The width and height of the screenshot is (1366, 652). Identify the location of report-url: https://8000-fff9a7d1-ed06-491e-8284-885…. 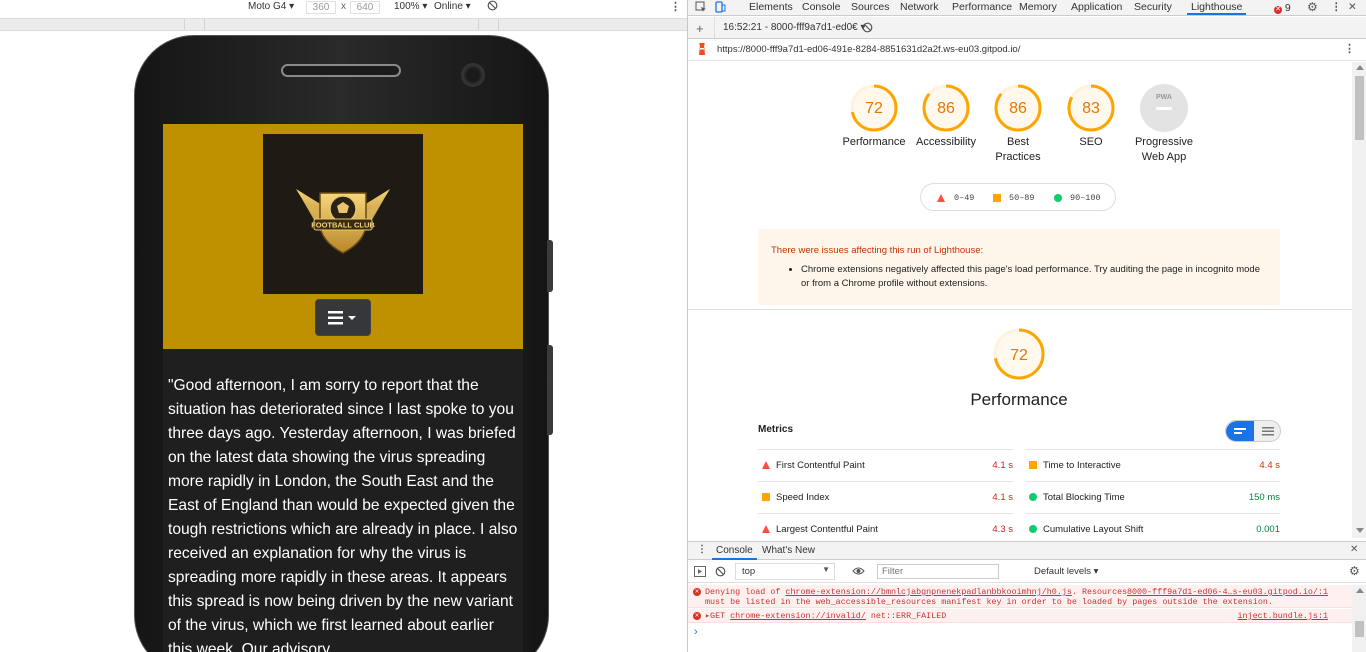
(868, 49).